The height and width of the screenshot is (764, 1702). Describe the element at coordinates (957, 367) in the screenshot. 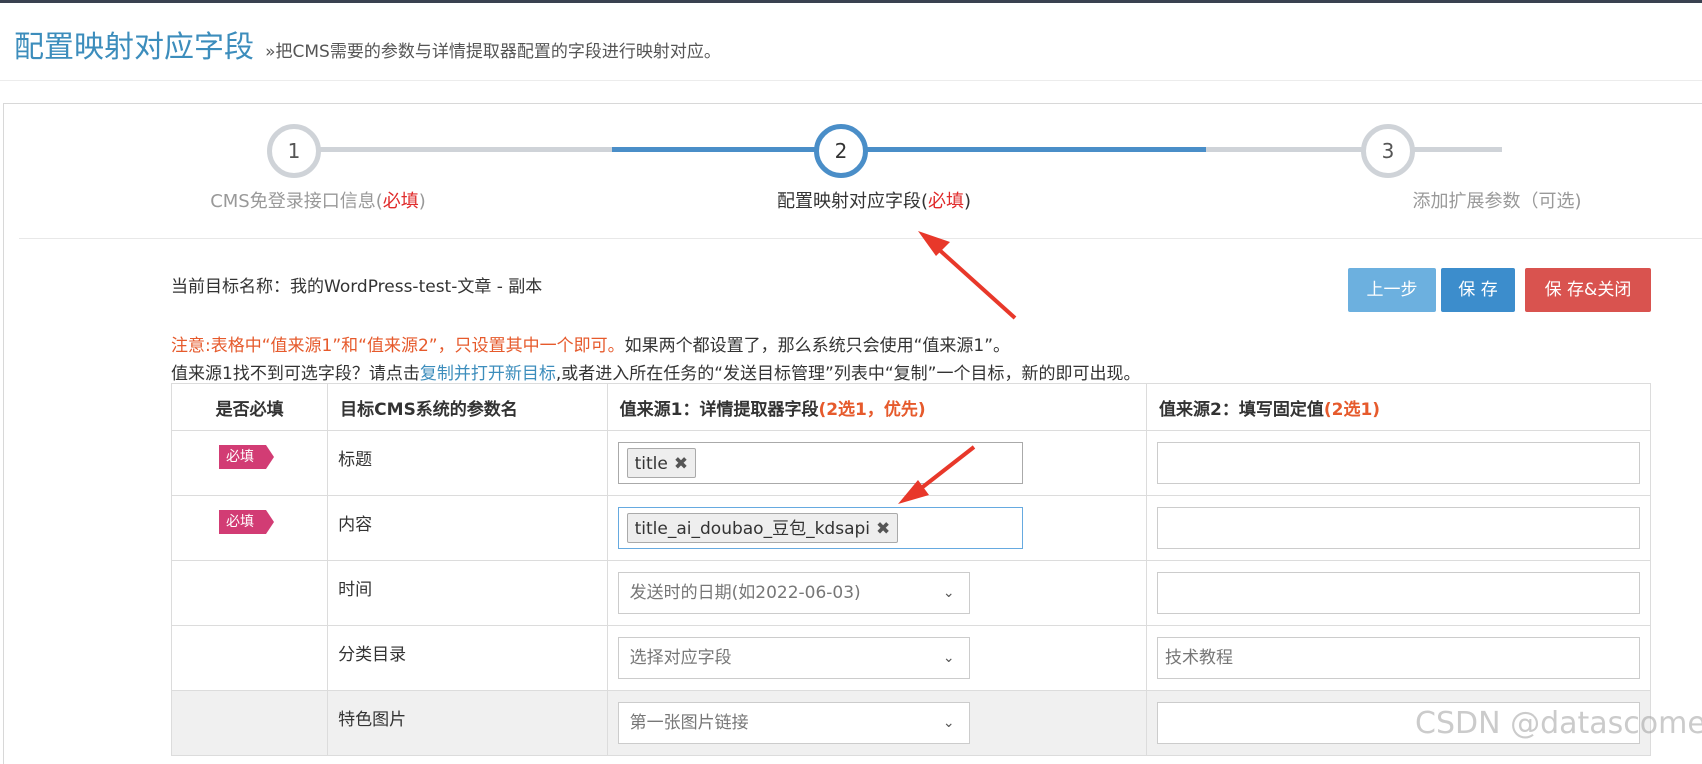

I see `annotation-arrows` at that location.